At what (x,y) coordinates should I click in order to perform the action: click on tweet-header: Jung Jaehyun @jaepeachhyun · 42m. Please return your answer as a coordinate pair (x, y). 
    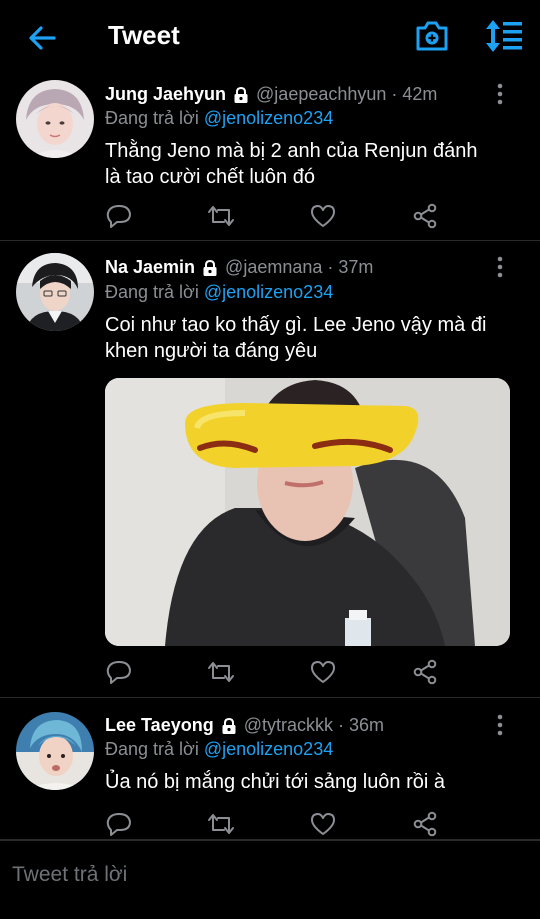
    Looking at the image, I should click on (271, 94).